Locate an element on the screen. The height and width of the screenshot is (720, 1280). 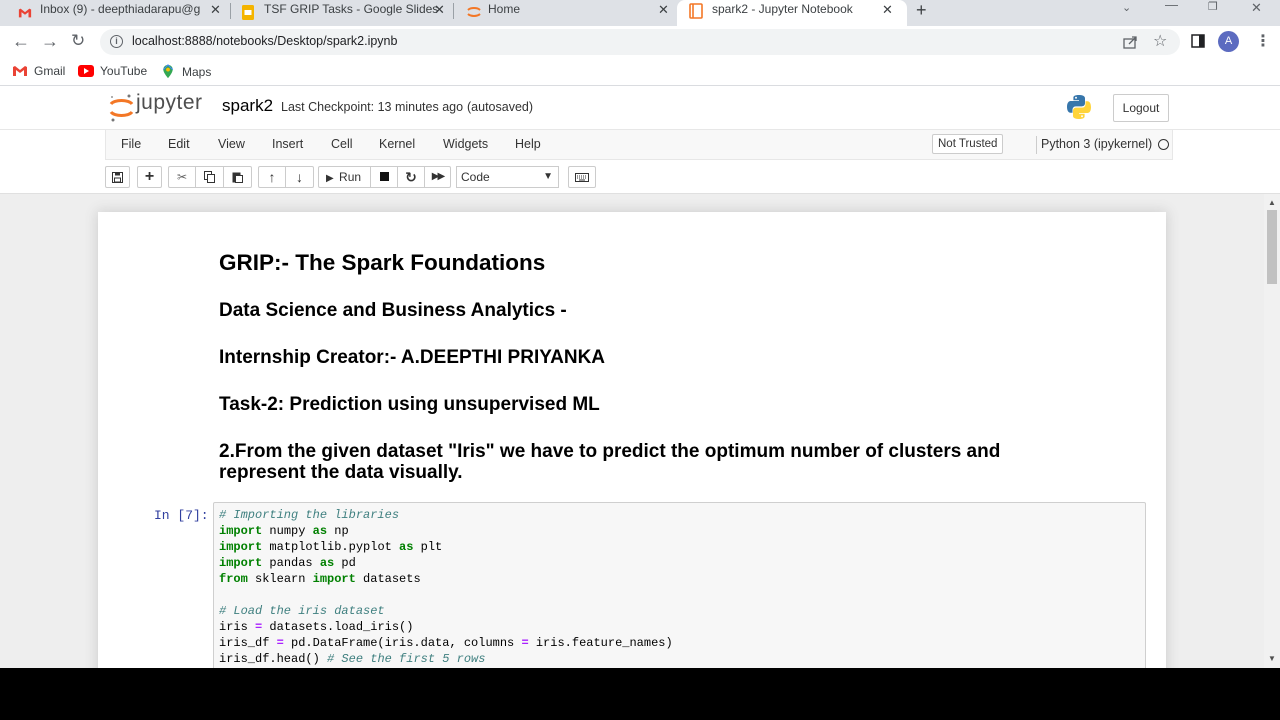
restart-kernel-button: ↻ is located at coordinates (411, 177).